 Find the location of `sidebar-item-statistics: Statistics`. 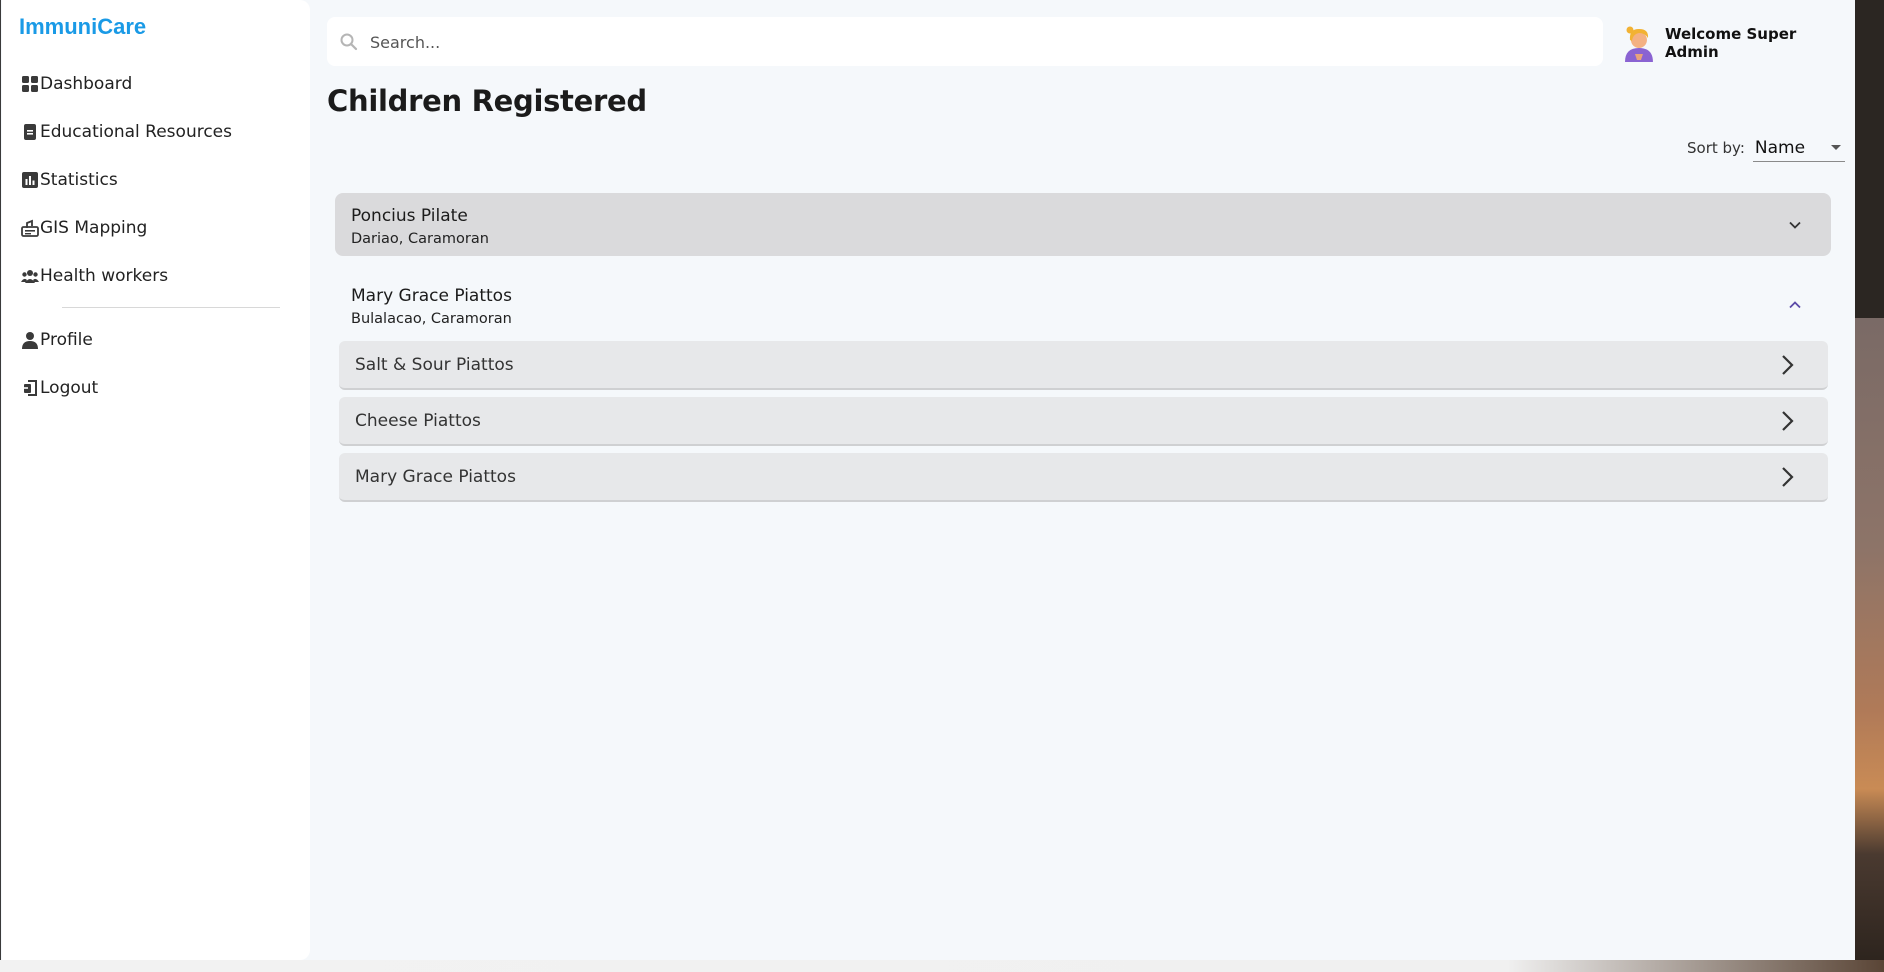

sidebar-item-statistics: Statistics is located at coordinates (69, 180).